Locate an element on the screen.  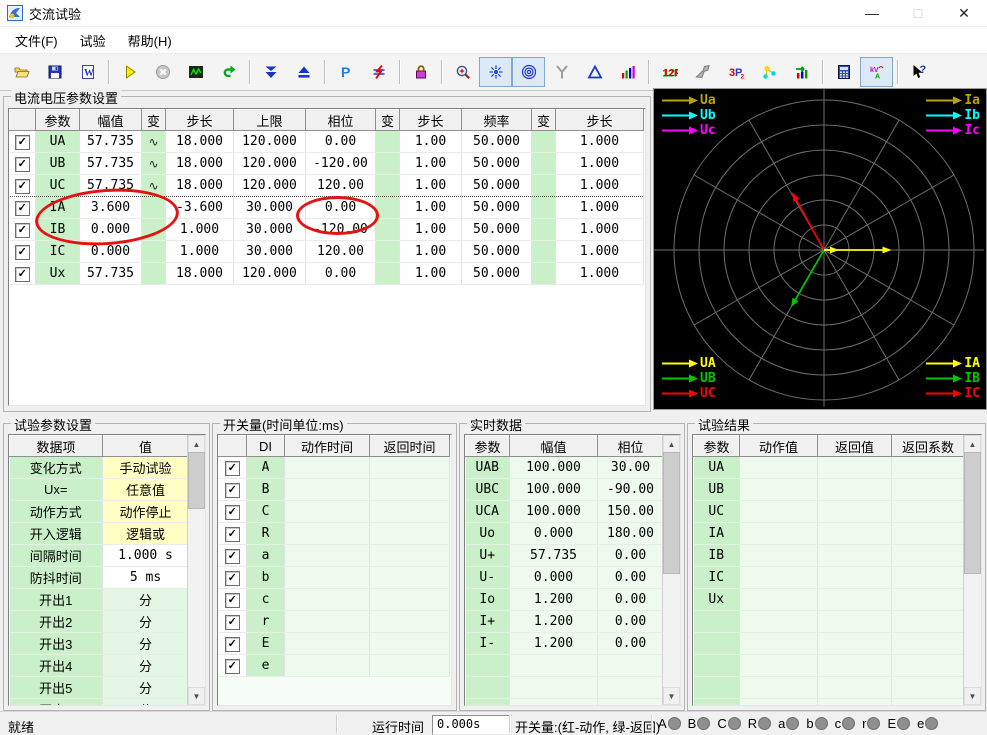
menu-test: 试验 is located at coordinates (93, 40).